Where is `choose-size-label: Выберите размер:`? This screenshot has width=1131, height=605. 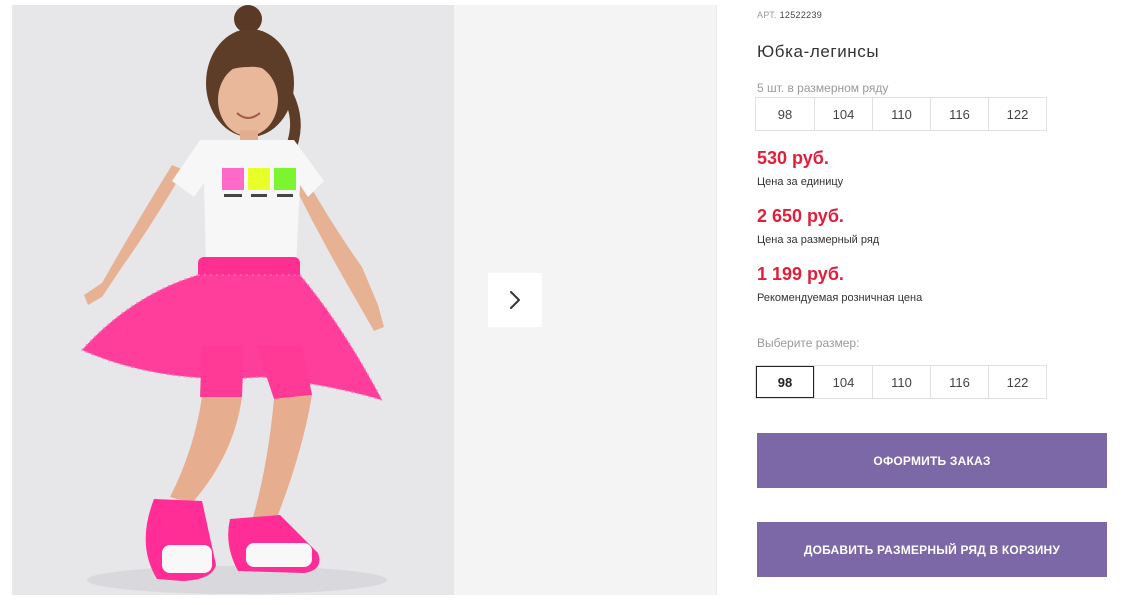
choose-size-label: Выберите размер: is located at coordinates (808, 343).